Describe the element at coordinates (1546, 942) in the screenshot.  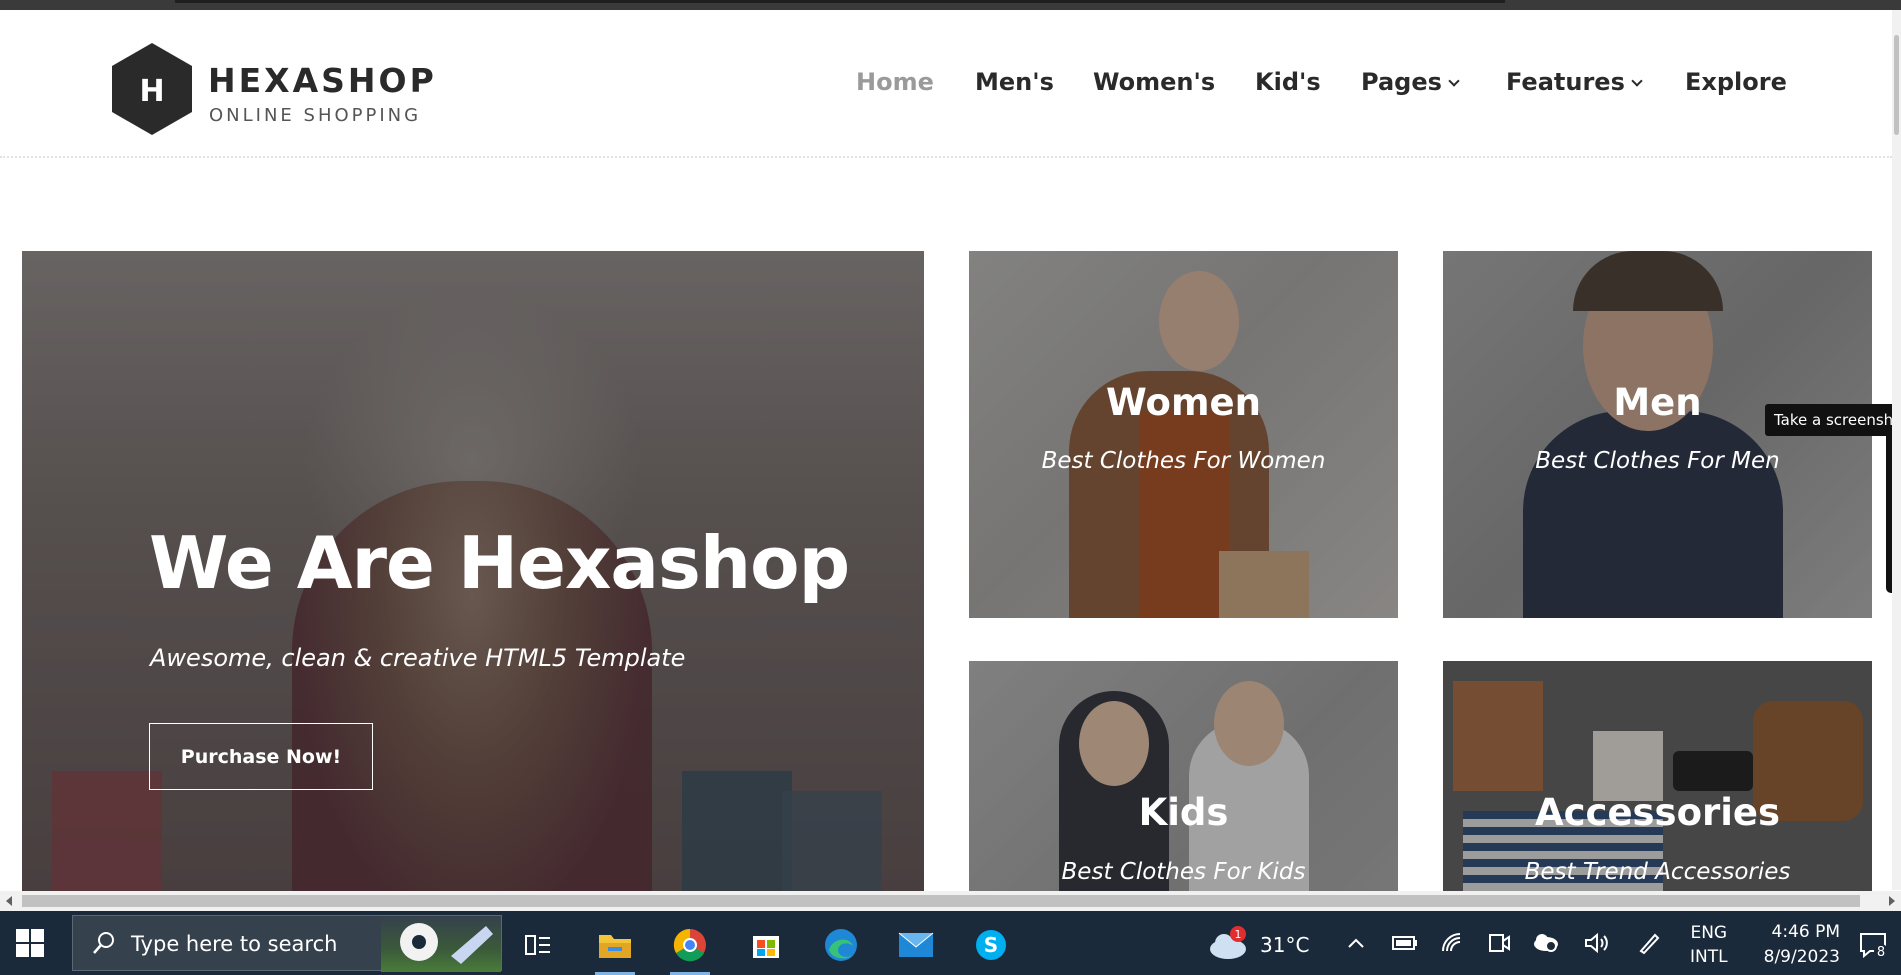
I see `onedrive-icon` at that location.